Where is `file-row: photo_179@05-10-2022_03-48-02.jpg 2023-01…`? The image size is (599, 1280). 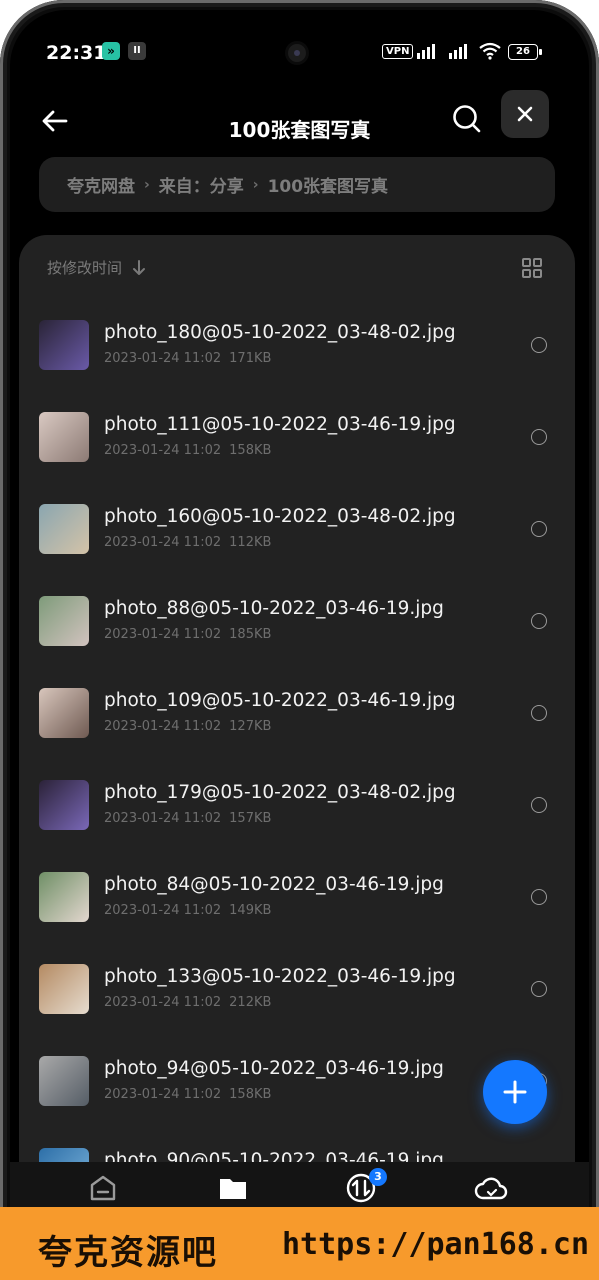
file-row: photo_179@05-10-2022_03-48-02.jpg 2023-01… is located at coordinates (297, 803).